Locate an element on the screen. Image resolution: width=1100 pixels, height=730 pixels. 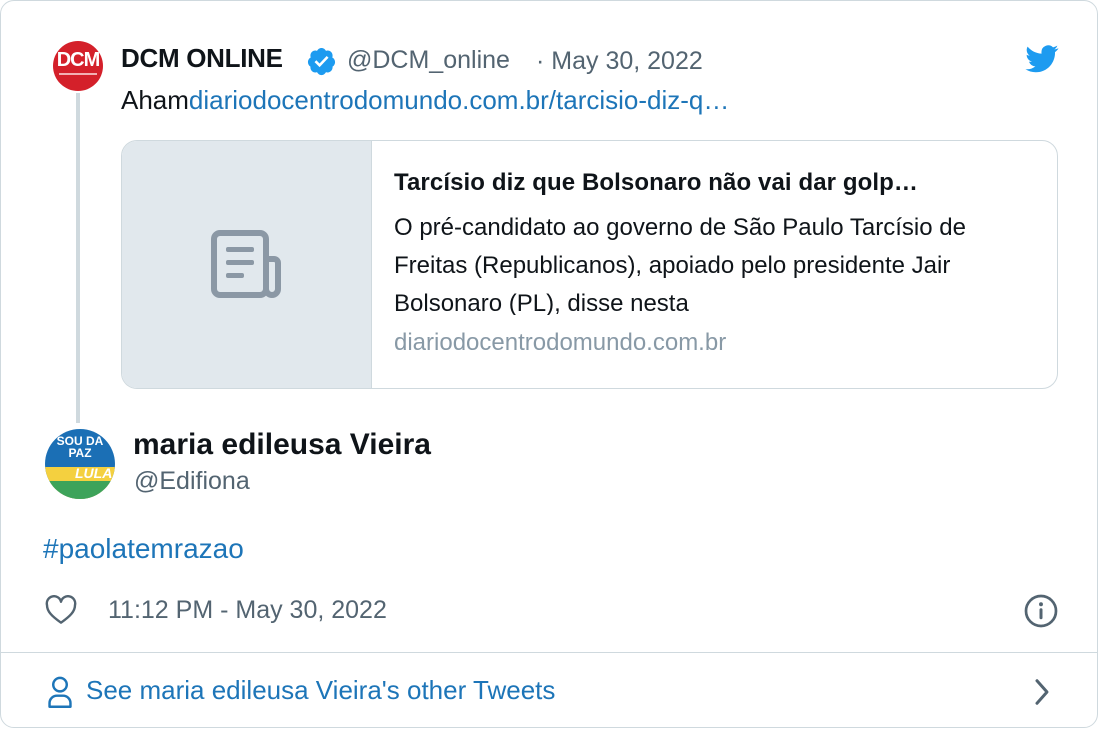
footer-divider is located at coordinates (549, 652).